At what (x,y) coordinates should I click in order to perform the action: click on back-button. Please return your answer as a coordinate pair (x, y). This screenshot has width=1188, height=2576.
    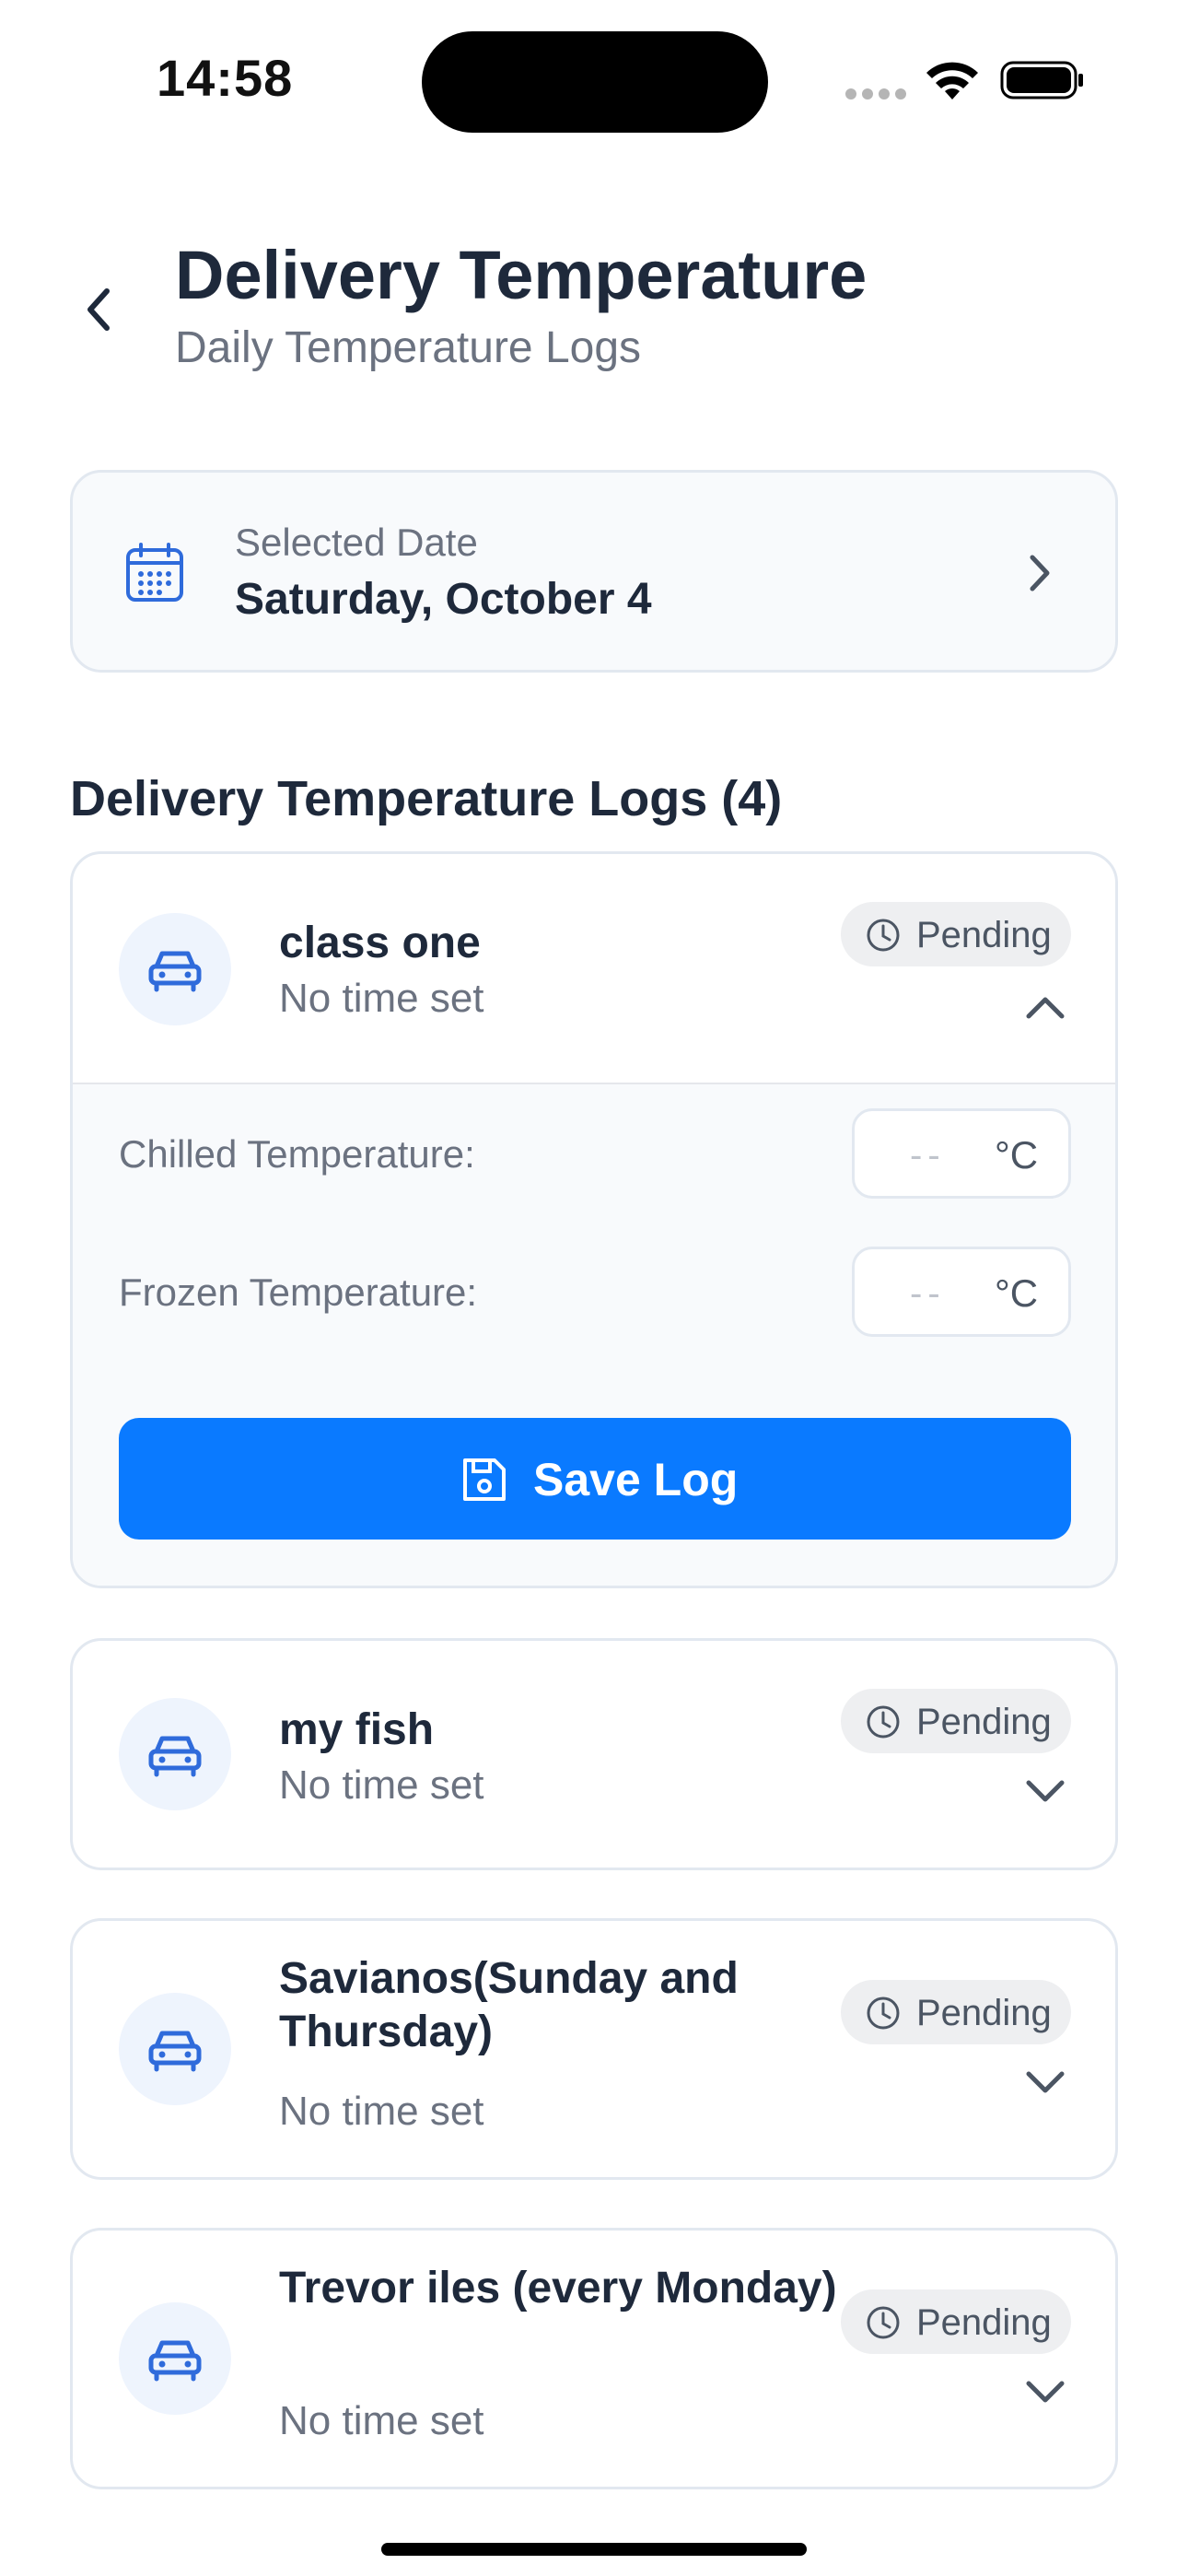
    Looking at the image, I should click on (97, 309).